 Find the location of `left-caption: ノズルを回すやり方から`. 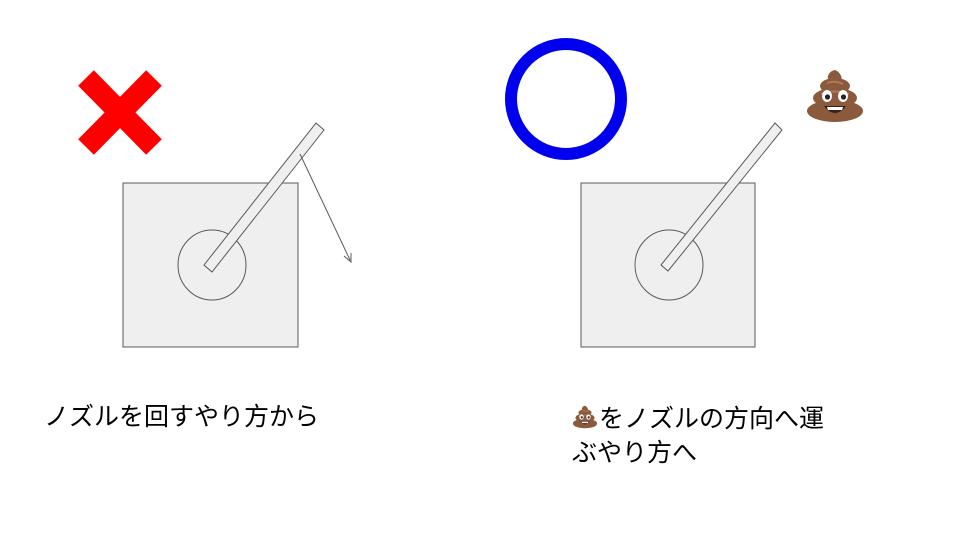

left-caption: ノズルを回すやり方から is located at coordinates (182, 416).